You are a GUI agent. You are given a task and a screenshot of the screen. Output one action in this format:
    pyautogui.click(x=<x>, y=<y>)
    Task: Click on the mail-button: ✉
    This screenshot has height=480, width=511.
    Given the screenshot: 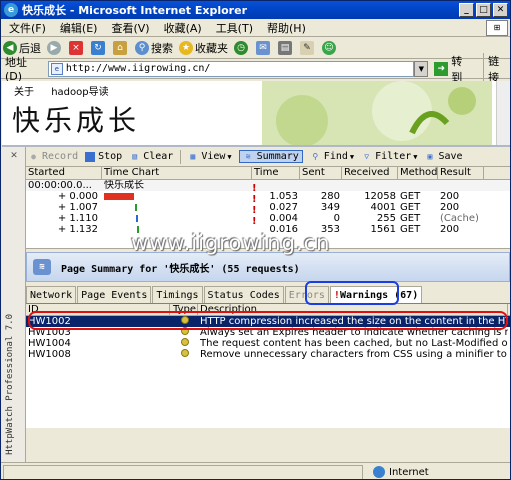 What is the action you would take?
    pyautogui.click(x=264, y=47)
    